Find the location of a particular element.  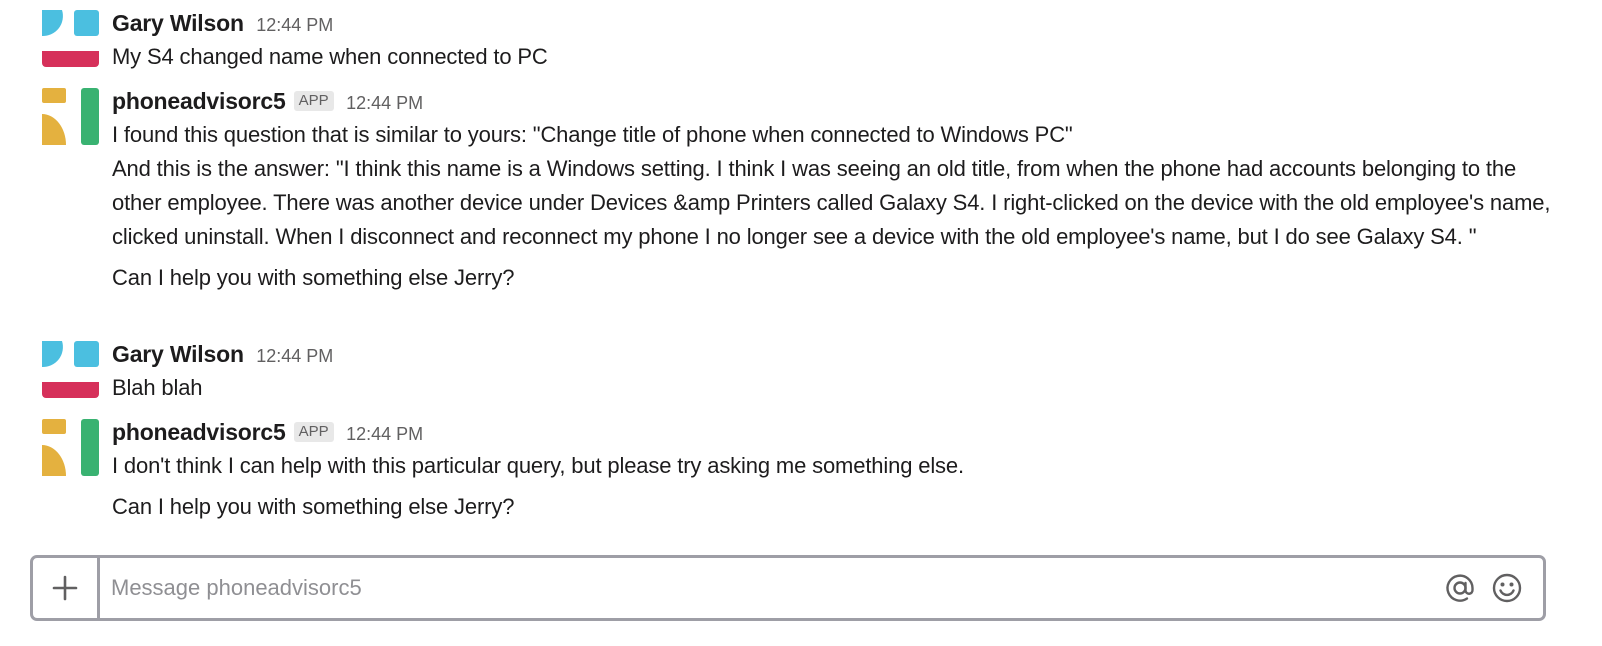

message-text: My S4 changed name when connected to PC is located at coordinates (330, 56).